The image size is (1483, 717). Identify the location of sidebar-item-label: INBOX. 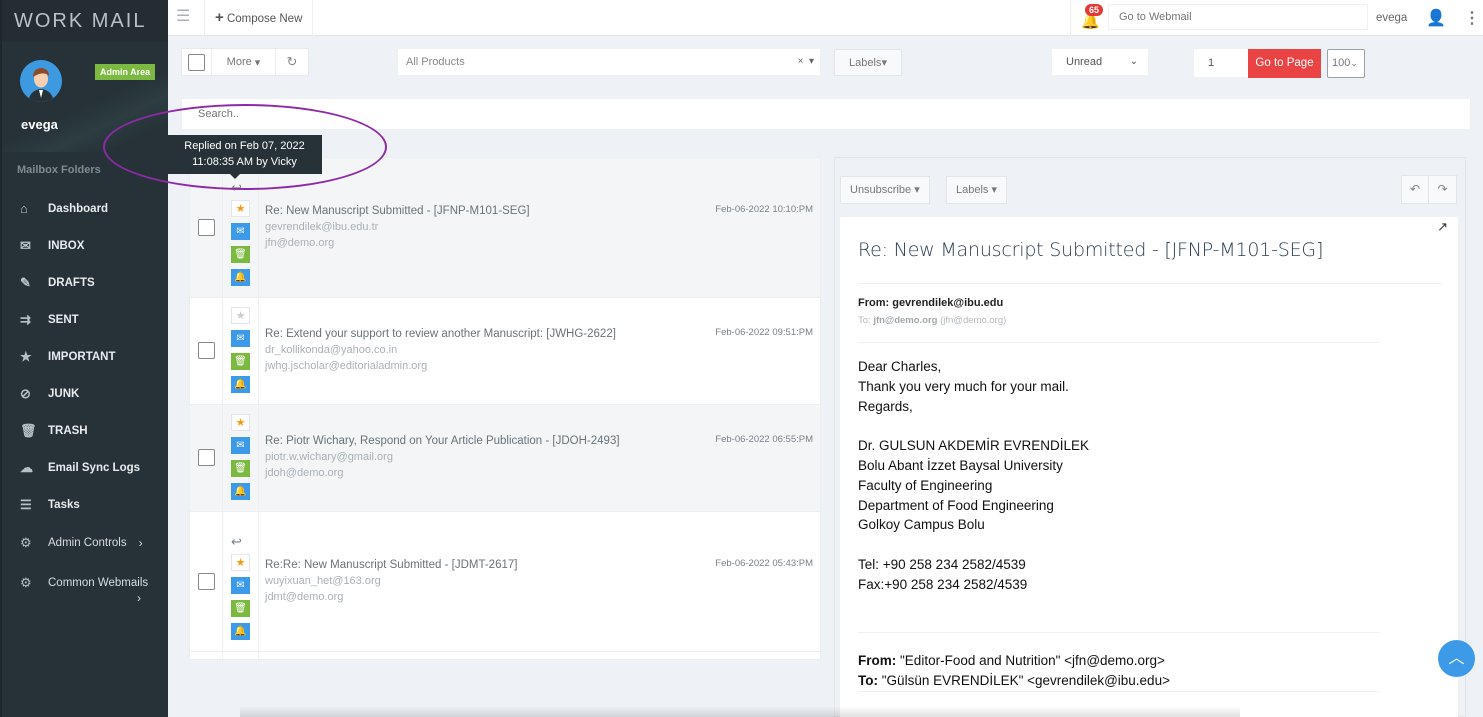
(66, 245).